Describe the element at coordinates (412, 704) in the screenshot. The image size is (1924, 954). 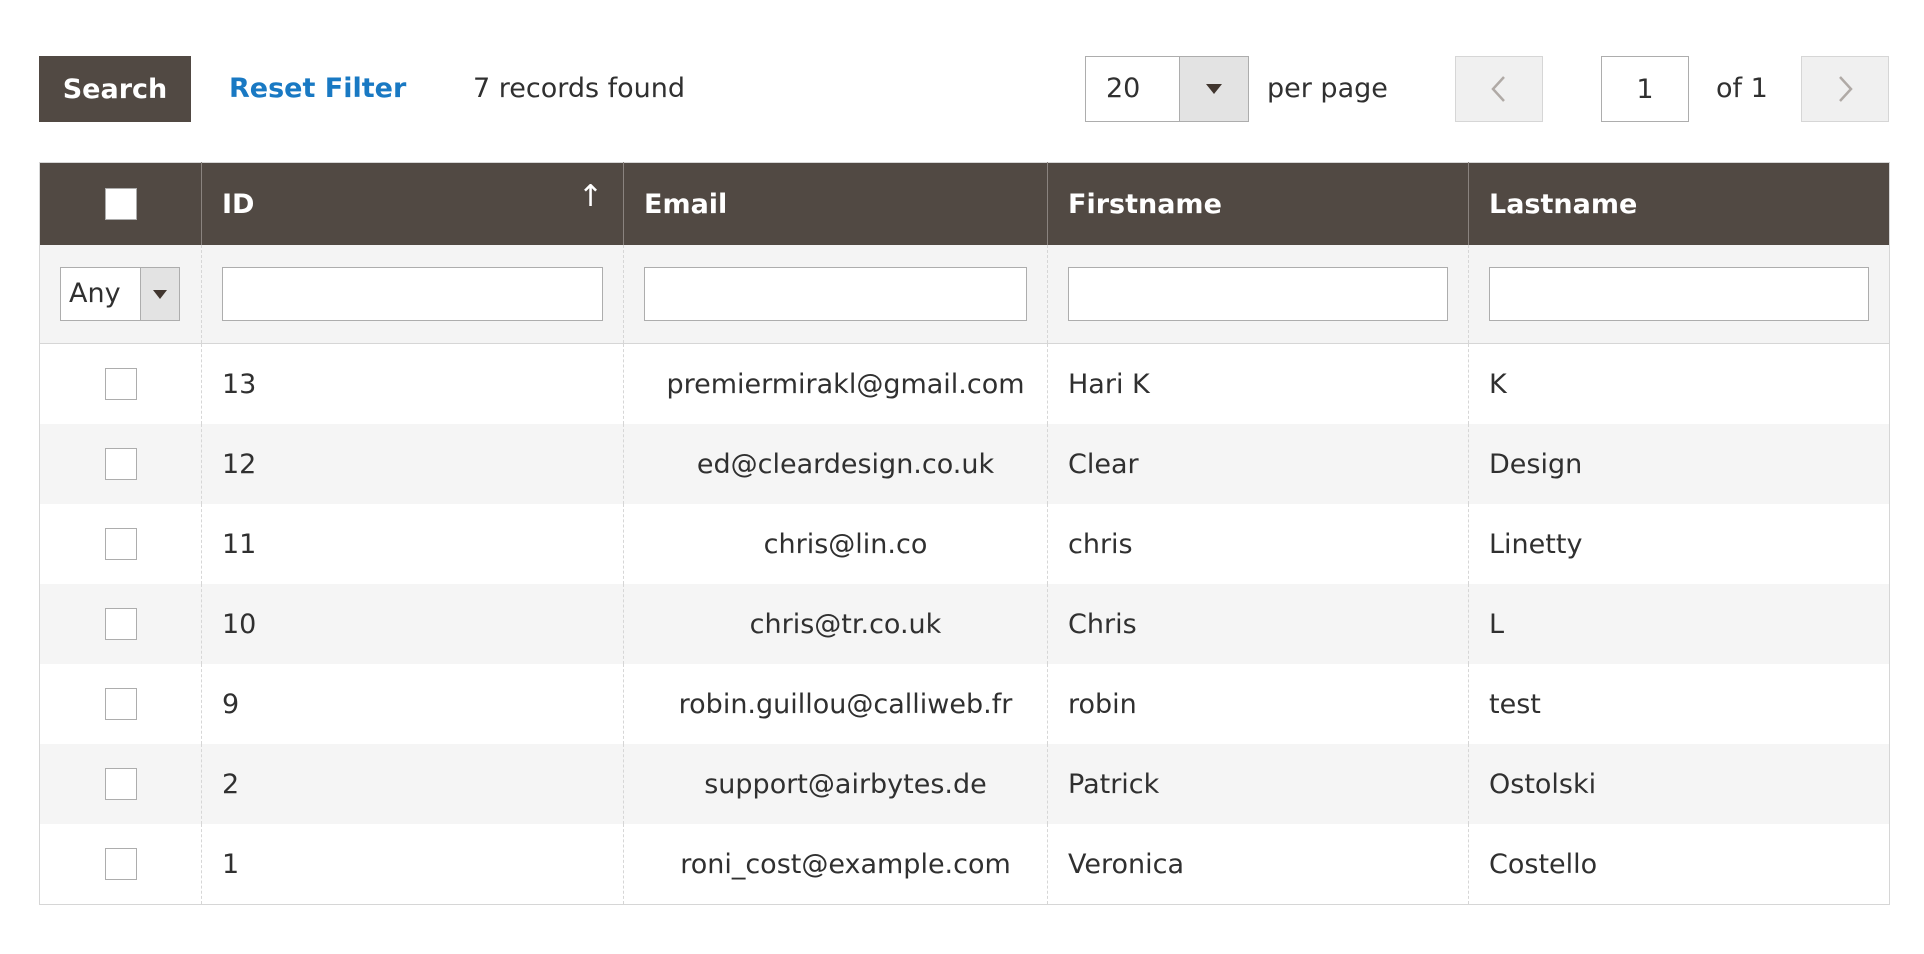
I see `cell-id: 9` at that location.